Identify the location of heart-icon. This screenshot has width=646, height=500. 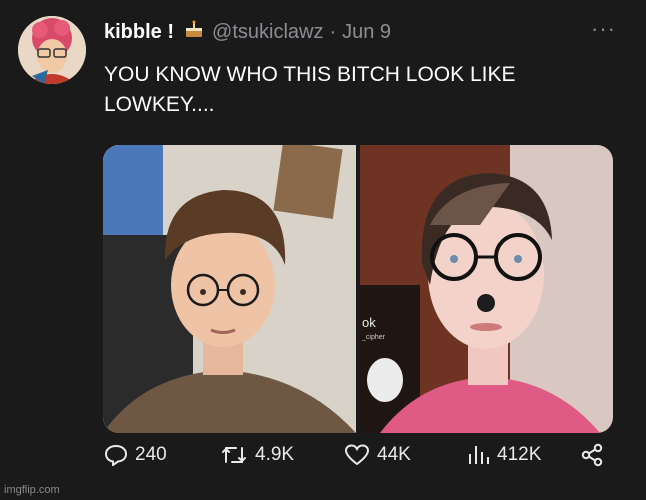
(357, 455).